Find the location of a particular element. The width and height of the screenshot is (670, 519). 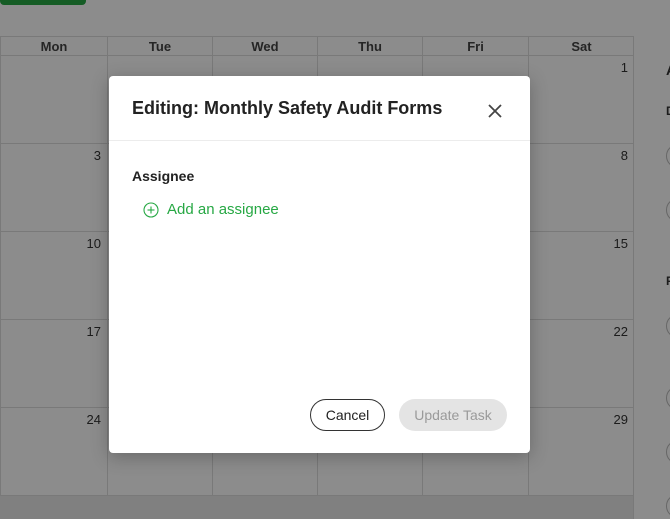

update-task-button: Update Task is located at coordinates (453, 415).